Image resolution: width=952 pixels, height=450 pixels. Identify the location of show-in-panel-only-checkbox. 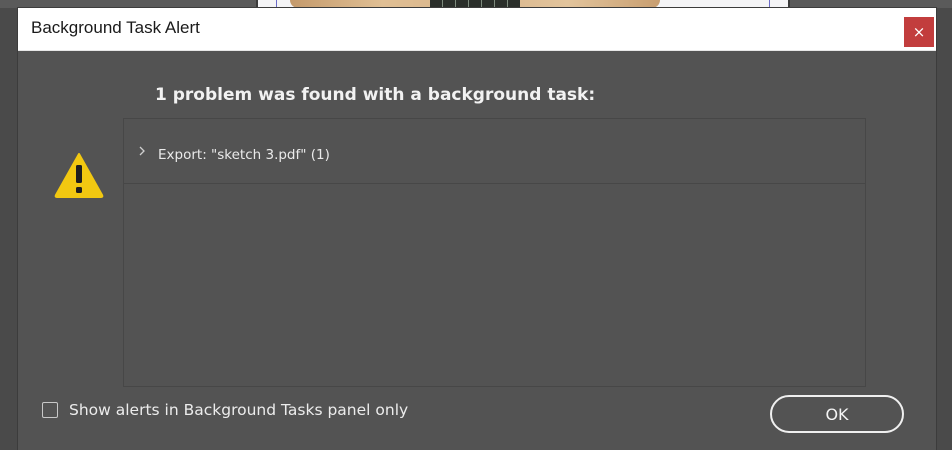
(50, 410).